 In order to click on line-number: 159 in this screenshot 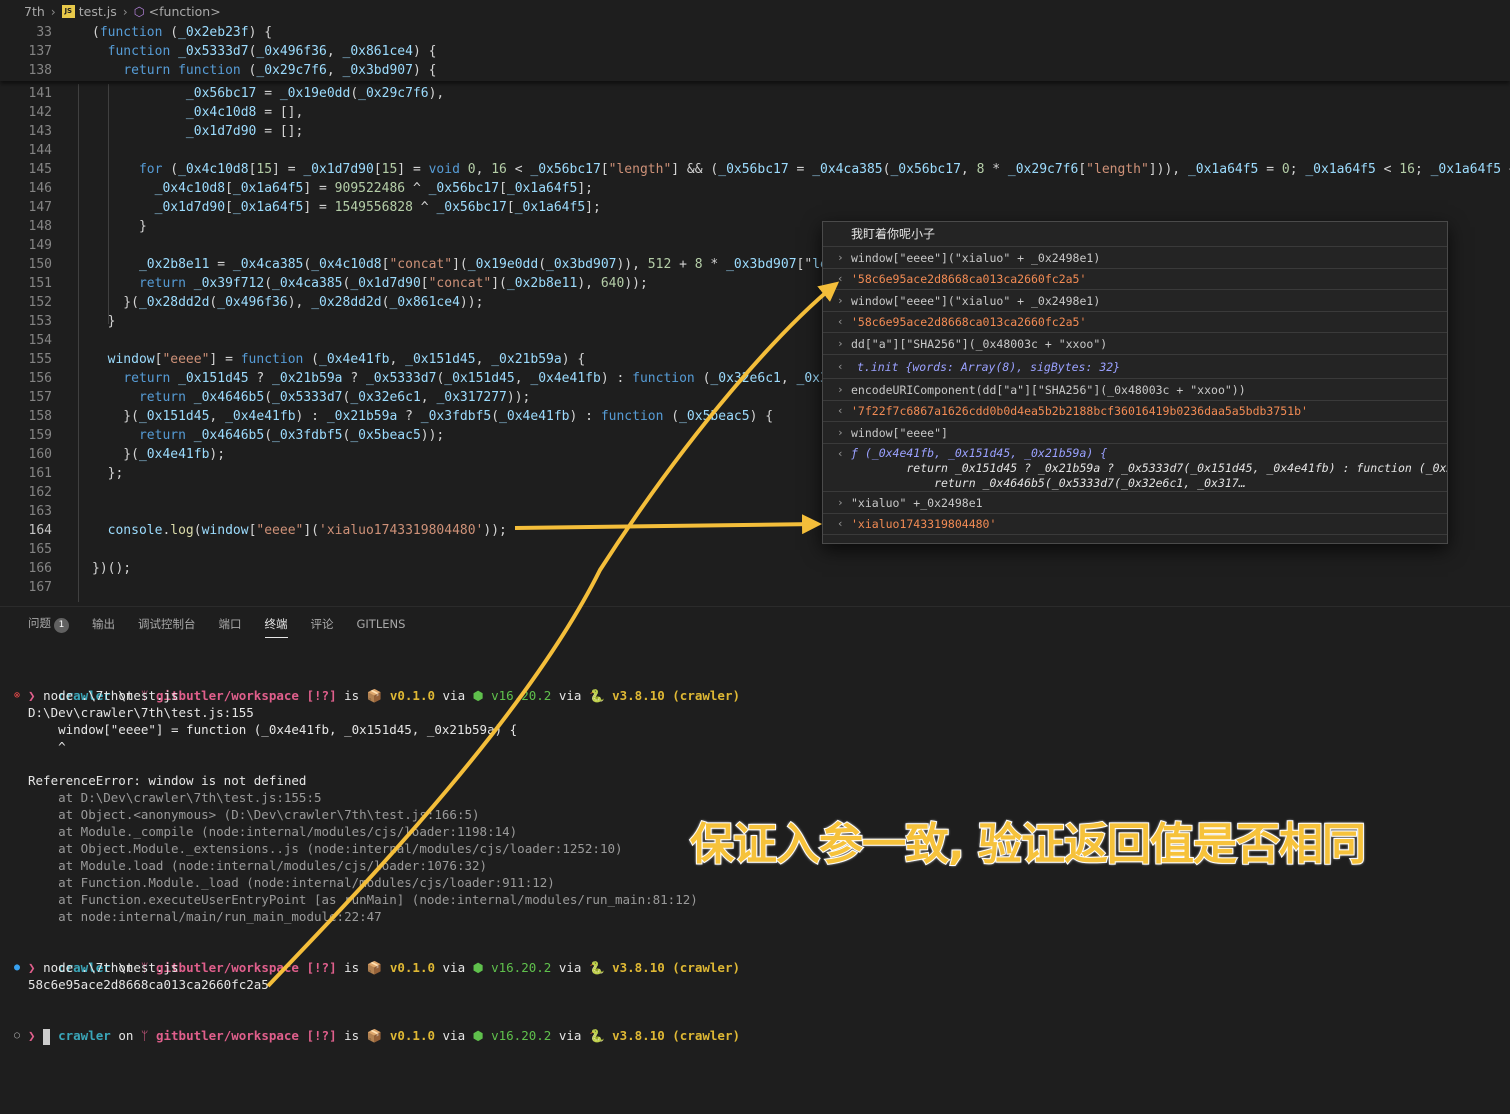, I will do `click(26, 435)`.